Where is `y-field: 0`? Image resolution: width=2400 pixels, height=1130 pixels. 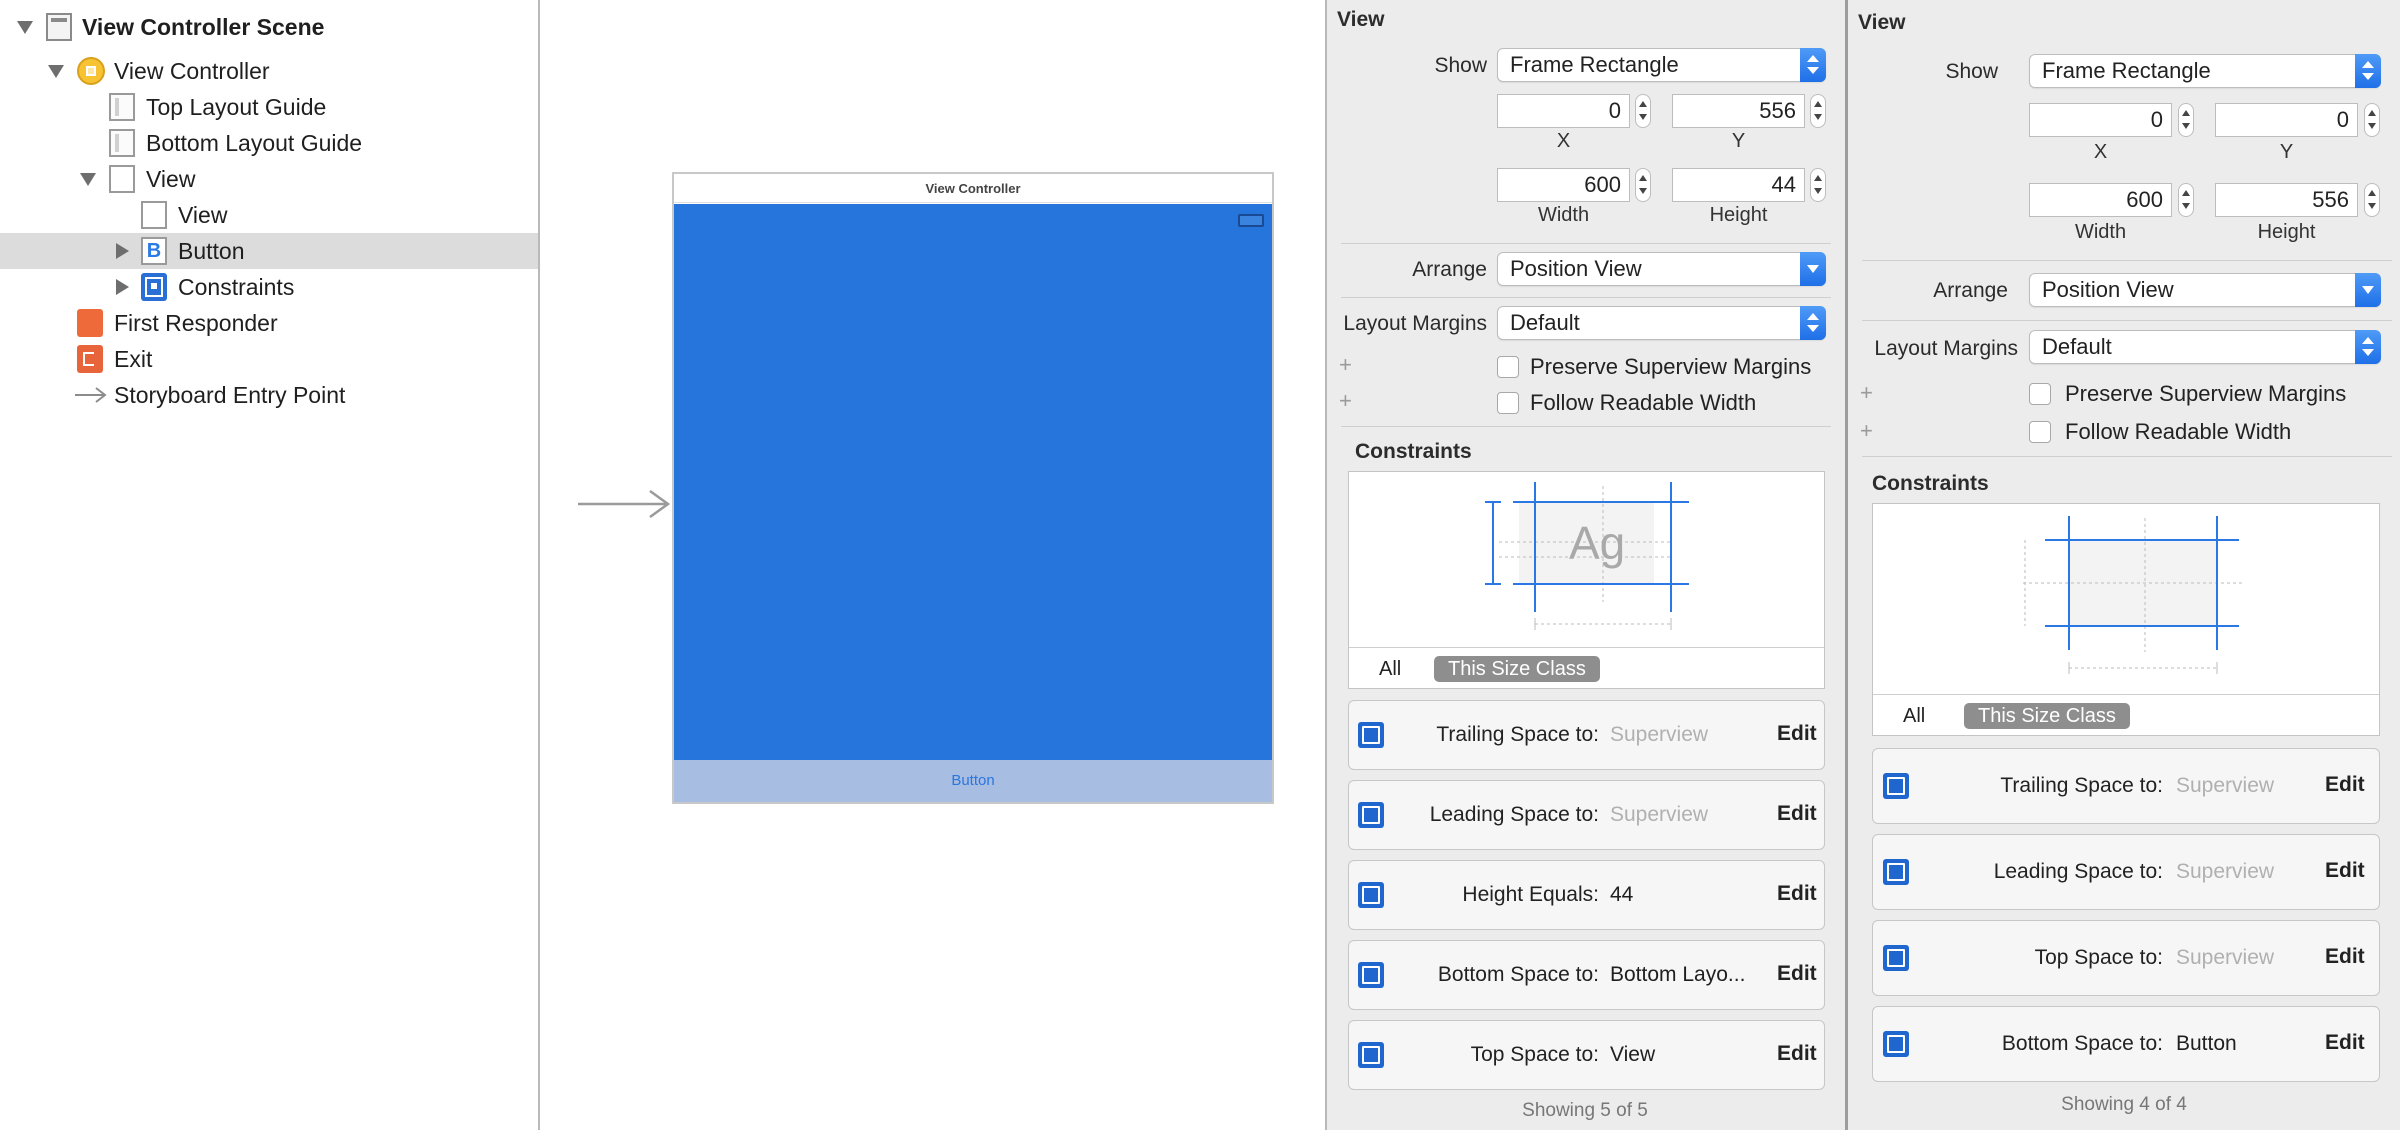
y-field: 0 is located at coordinates (2286, 120).